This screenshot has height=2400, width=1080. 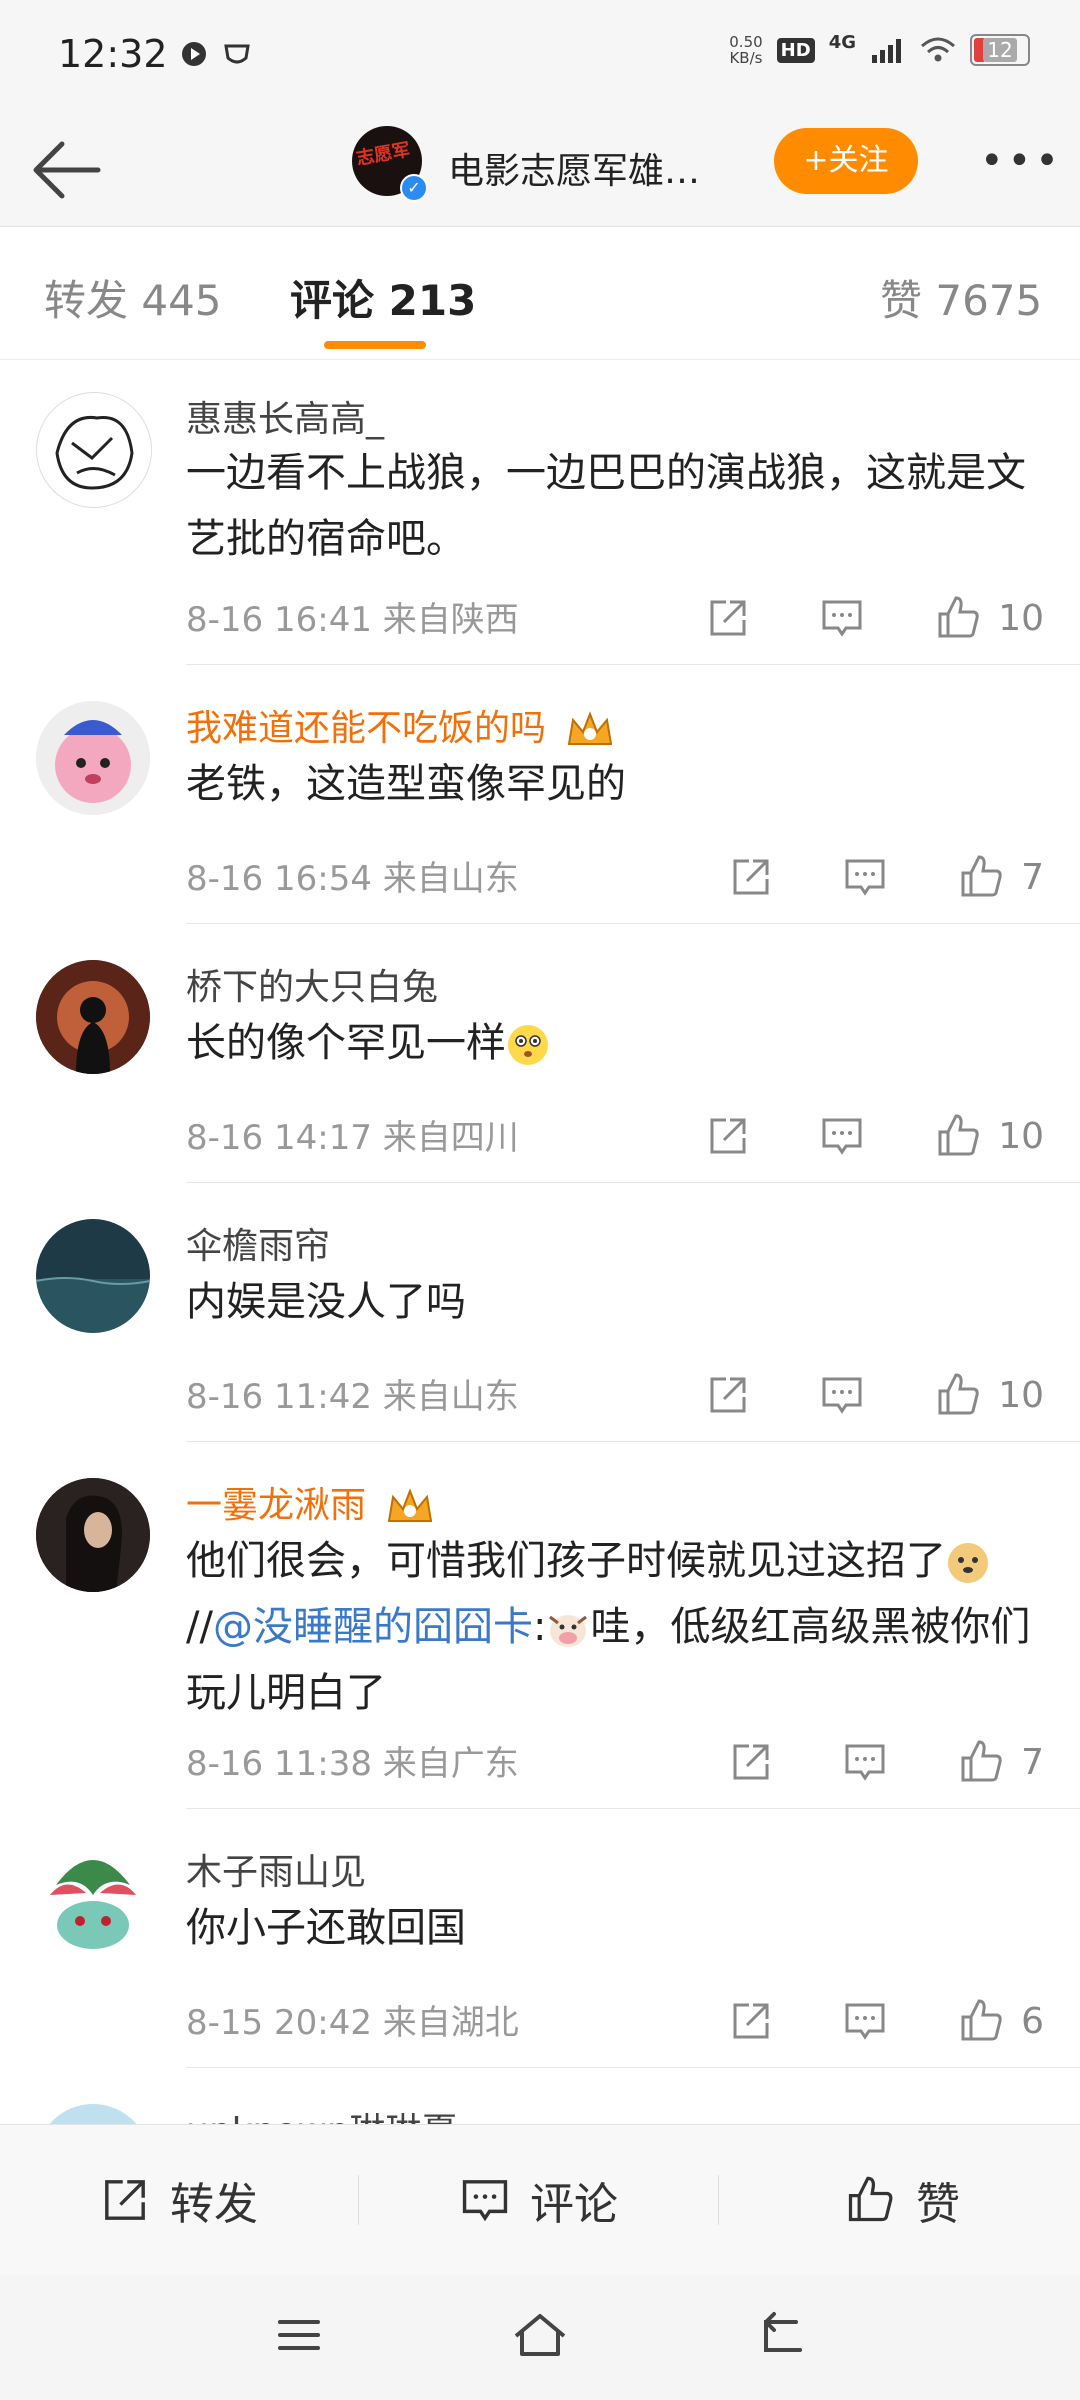 I want to click on comment-username: 桥下的大只白兔, so click(x=312, y=984).